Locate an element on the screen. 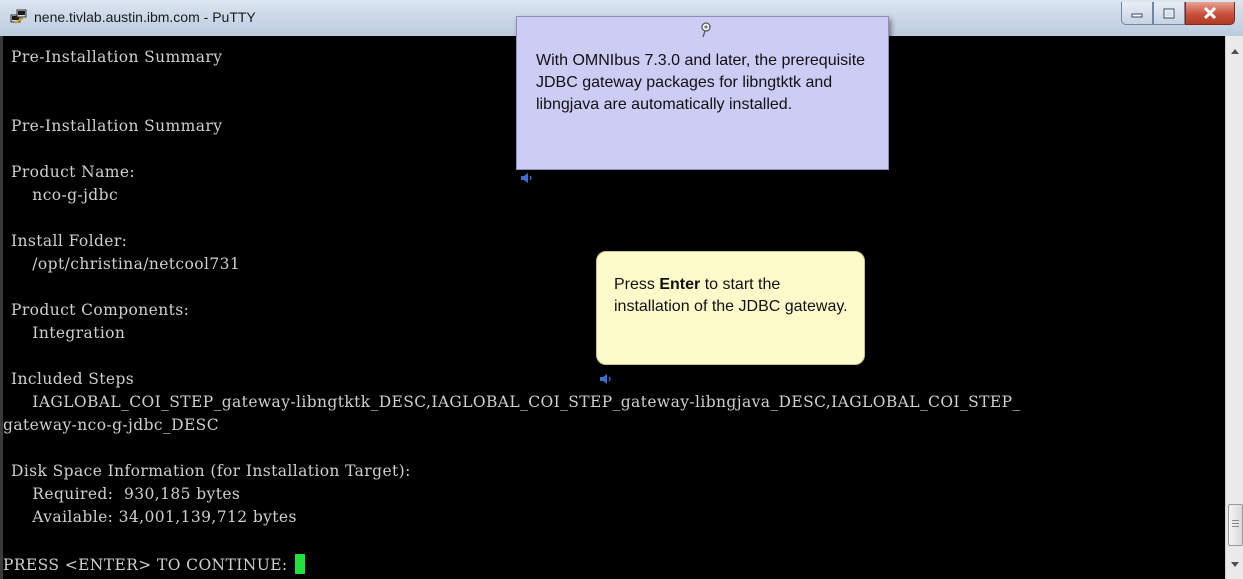  minimize-icon is located at coordinates (1137, 15).